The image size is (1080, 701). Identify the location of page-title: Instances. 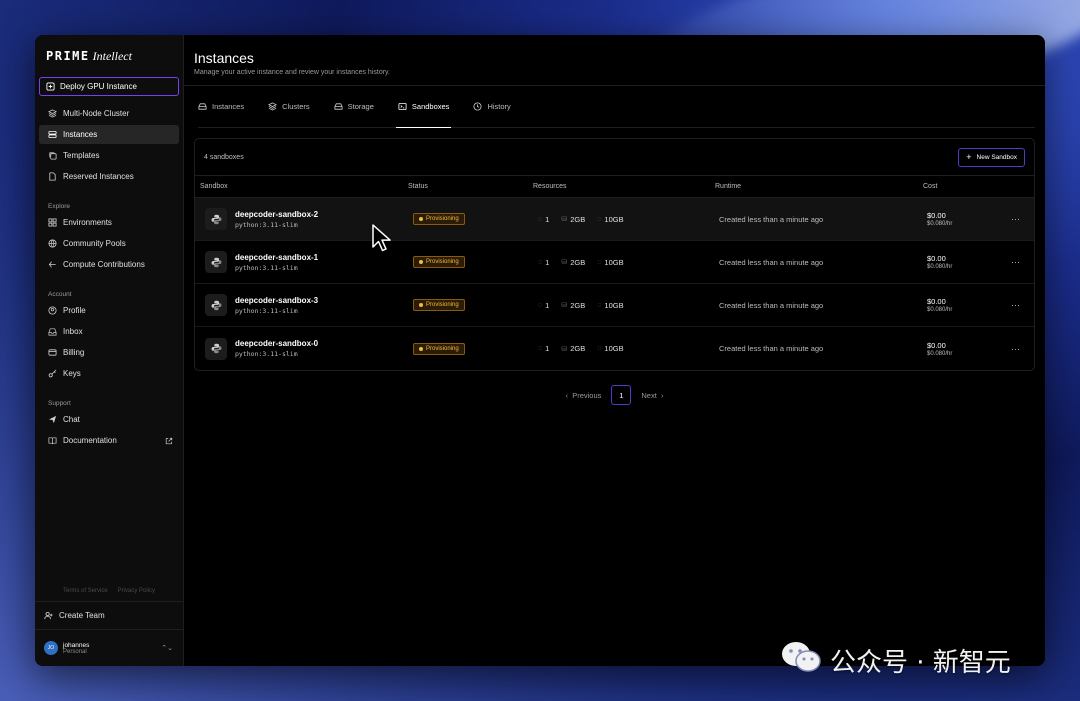
(224, 58).